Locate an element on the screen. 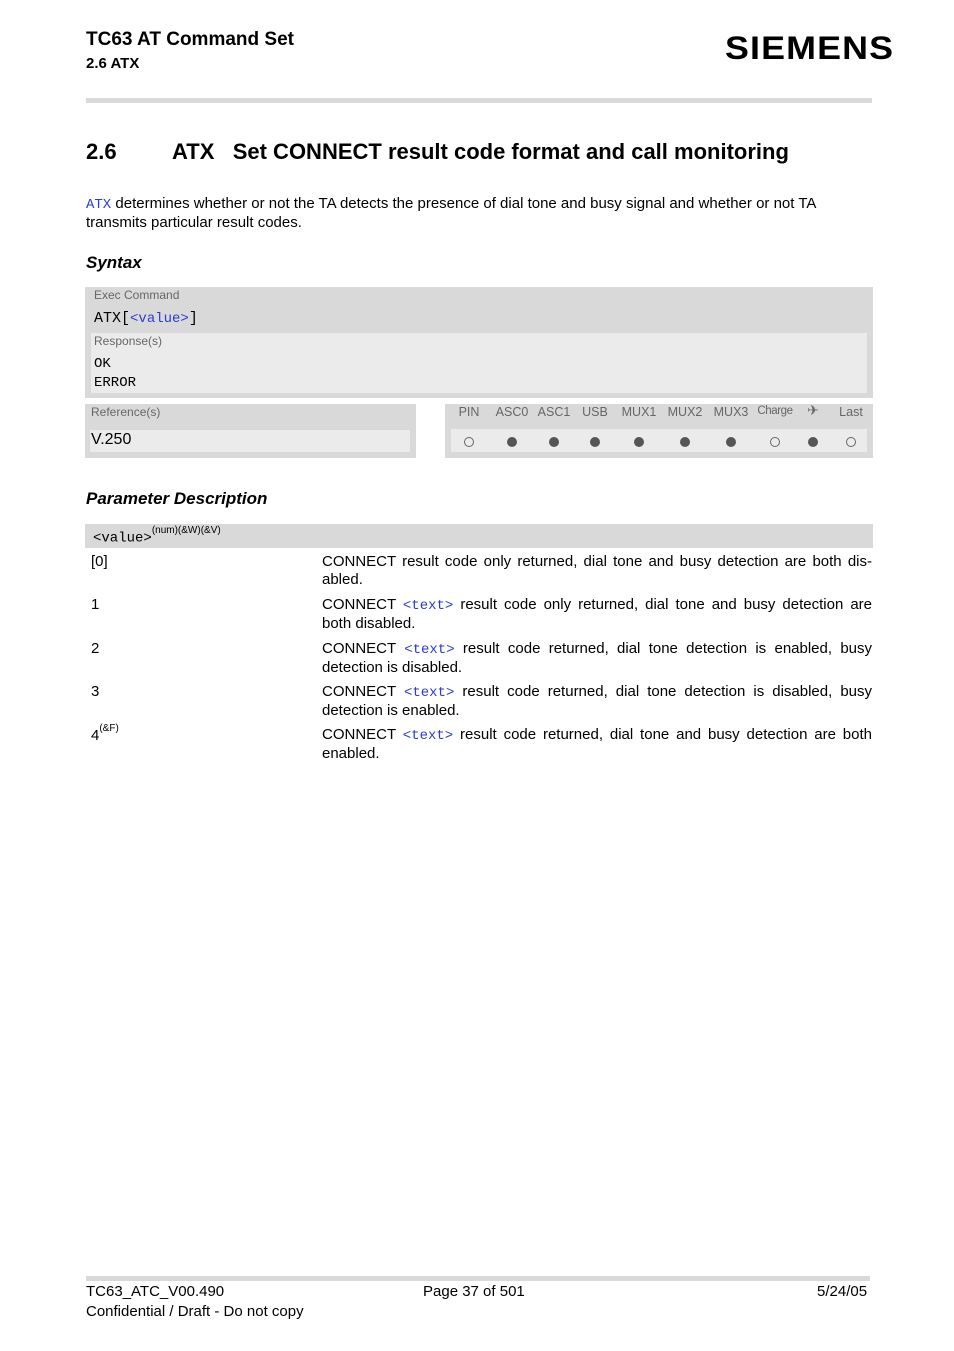  header-divider is located at coordinates (479, 100).